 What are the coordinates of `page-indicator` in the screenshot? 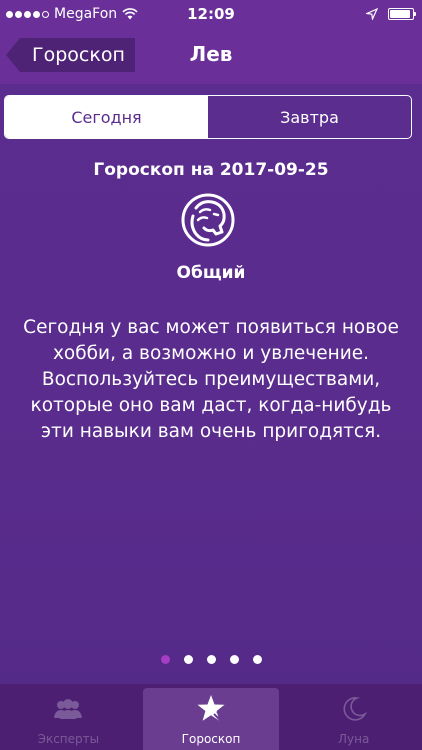 It's located at (211, 659).